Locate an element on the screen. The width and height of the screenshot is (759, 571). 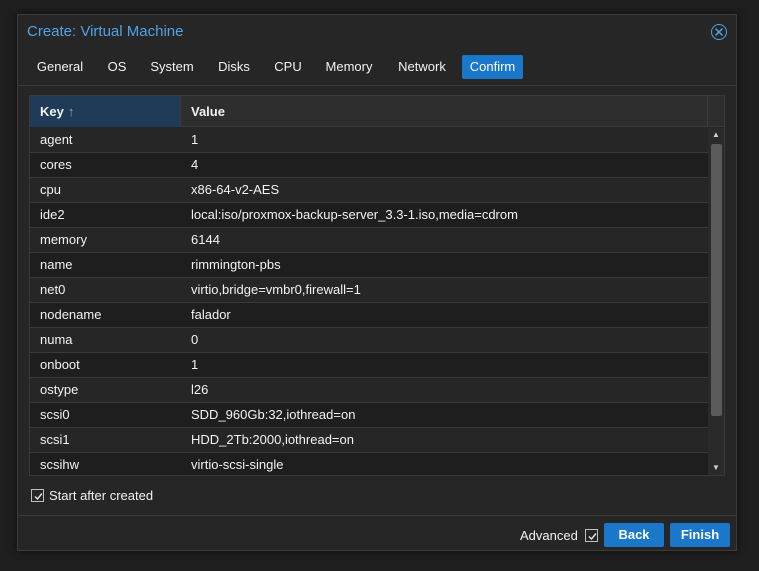
titlebar: Create: Virtual Machine is located at coordinates (377, 33).